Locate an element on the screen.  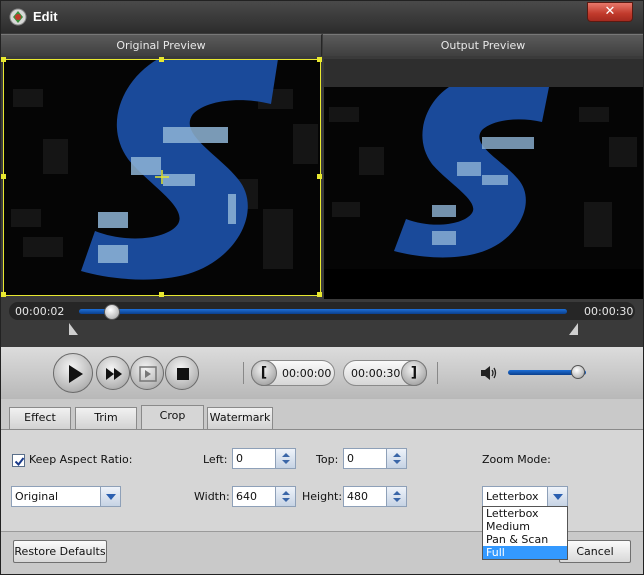
crop-handle-ml is located at coordinates (3, 176).